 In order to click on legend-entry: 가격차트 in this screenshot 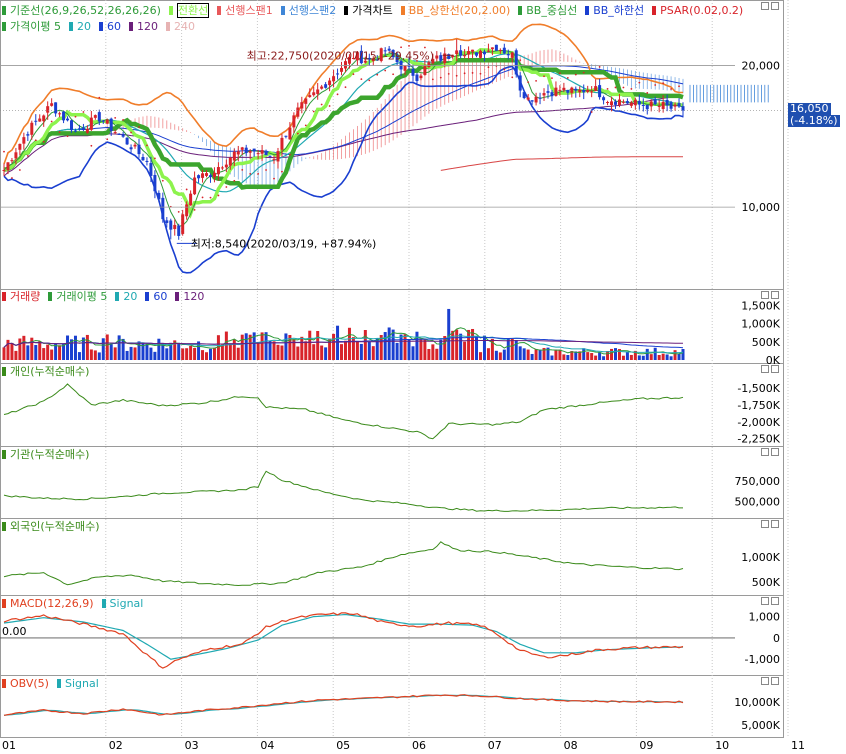, I will do `click(370, 10)`.